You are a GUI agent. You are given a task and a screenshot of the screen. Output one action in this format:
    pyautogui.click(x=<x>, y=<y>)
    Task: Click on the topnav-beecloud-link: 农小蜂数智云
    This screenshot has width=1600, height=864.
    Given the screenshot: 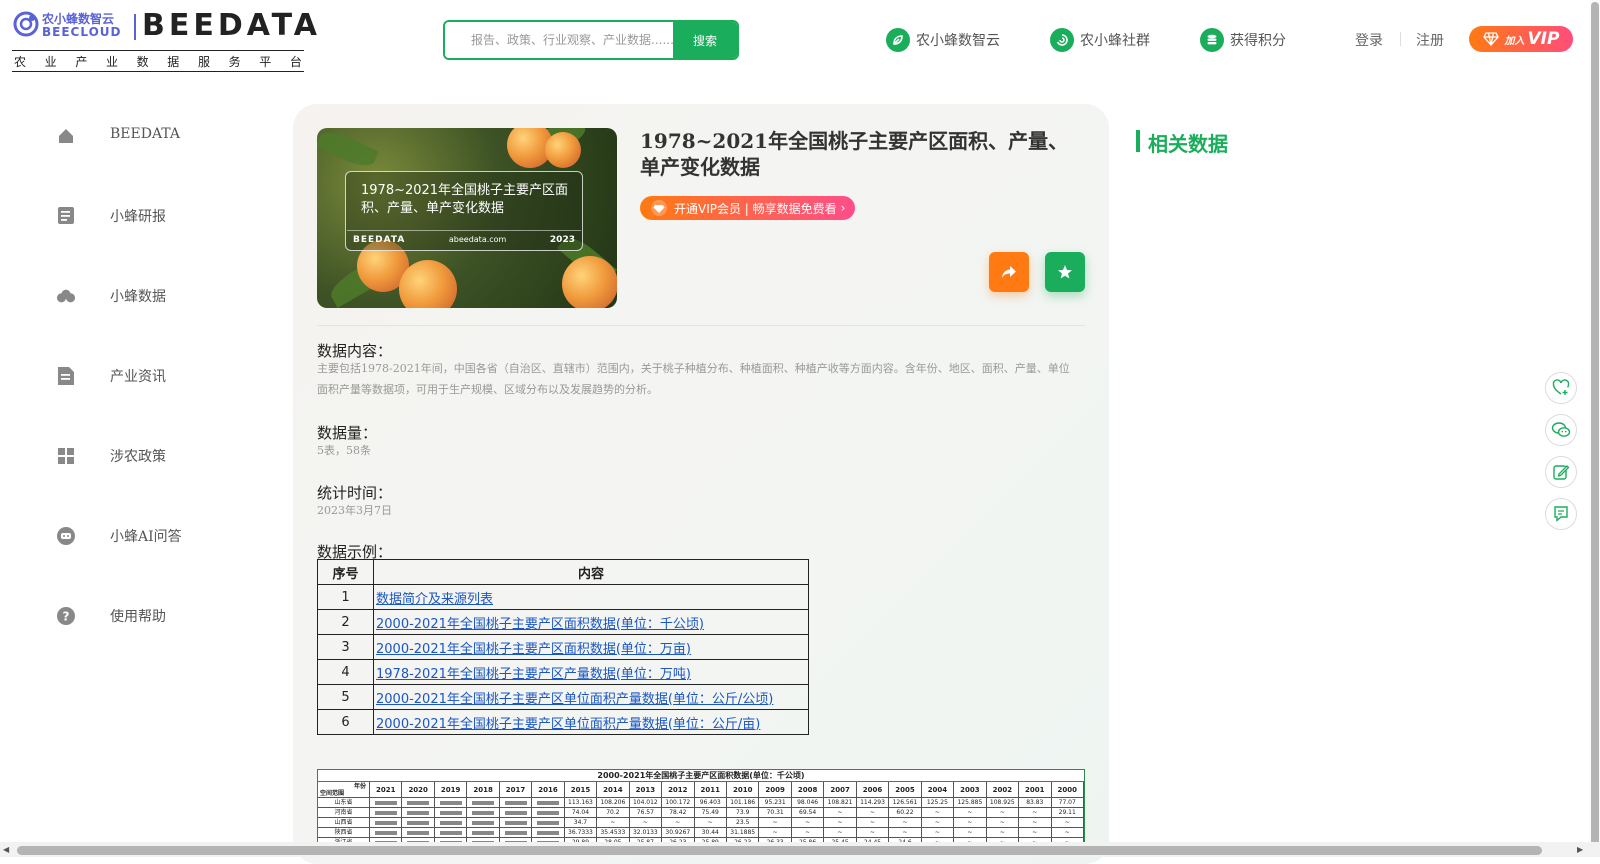 What is the action you would take?
    pyautogui.click(x=943, y=40)
    